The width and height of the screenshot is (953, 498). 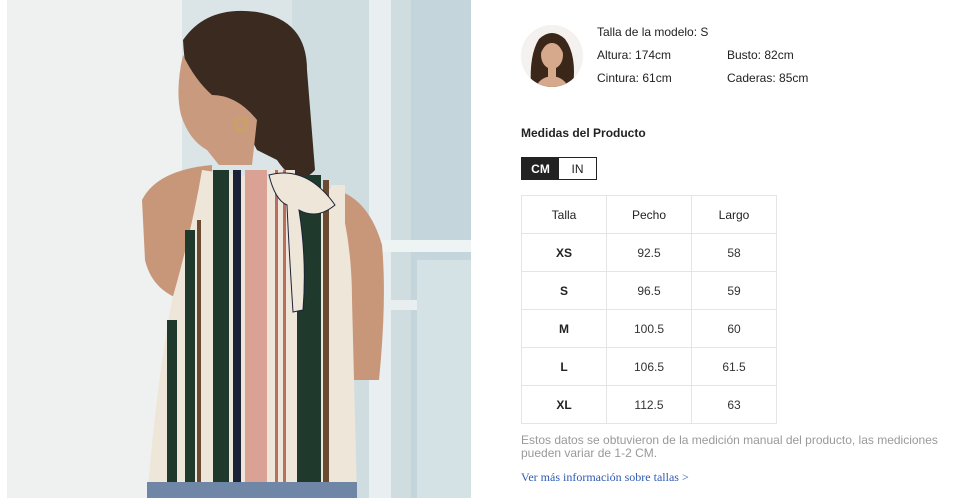 What do you see at coordinates (564, 328) in the screenshot?
I see `size-cell: M` at bounding box center [564, 328].